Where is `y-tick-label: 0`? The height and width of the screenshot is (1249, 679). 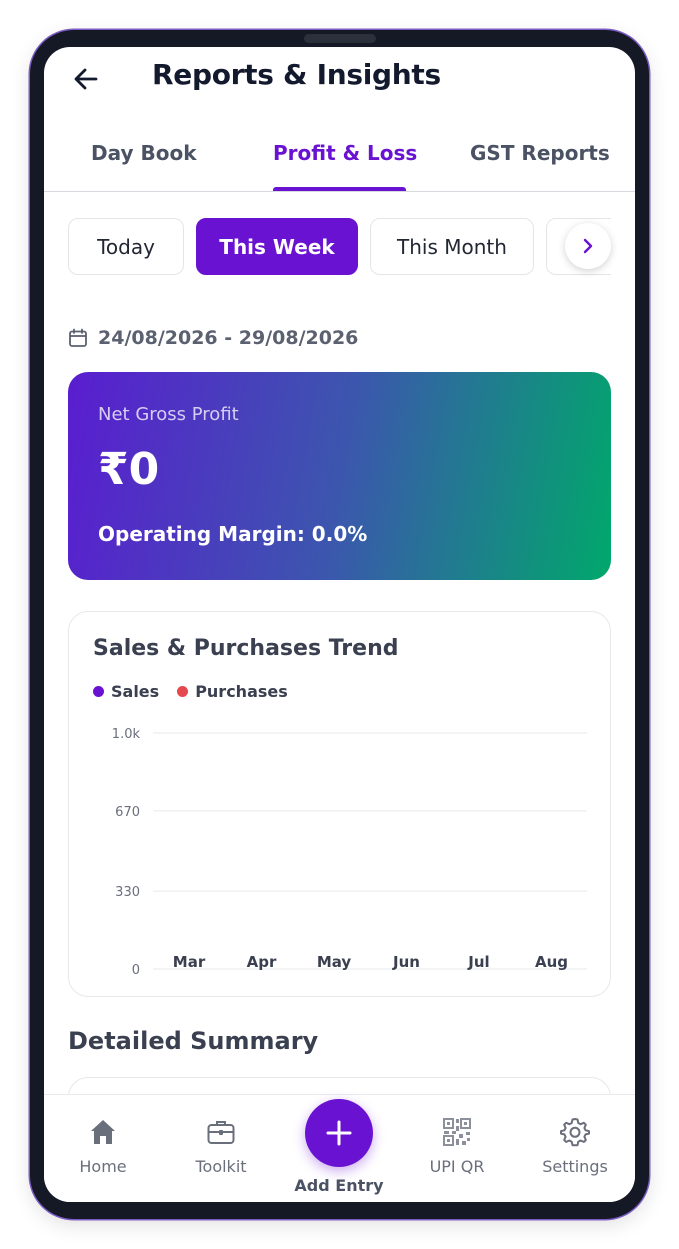
y-tick-label: 0 is located at coordinates (136, 970).